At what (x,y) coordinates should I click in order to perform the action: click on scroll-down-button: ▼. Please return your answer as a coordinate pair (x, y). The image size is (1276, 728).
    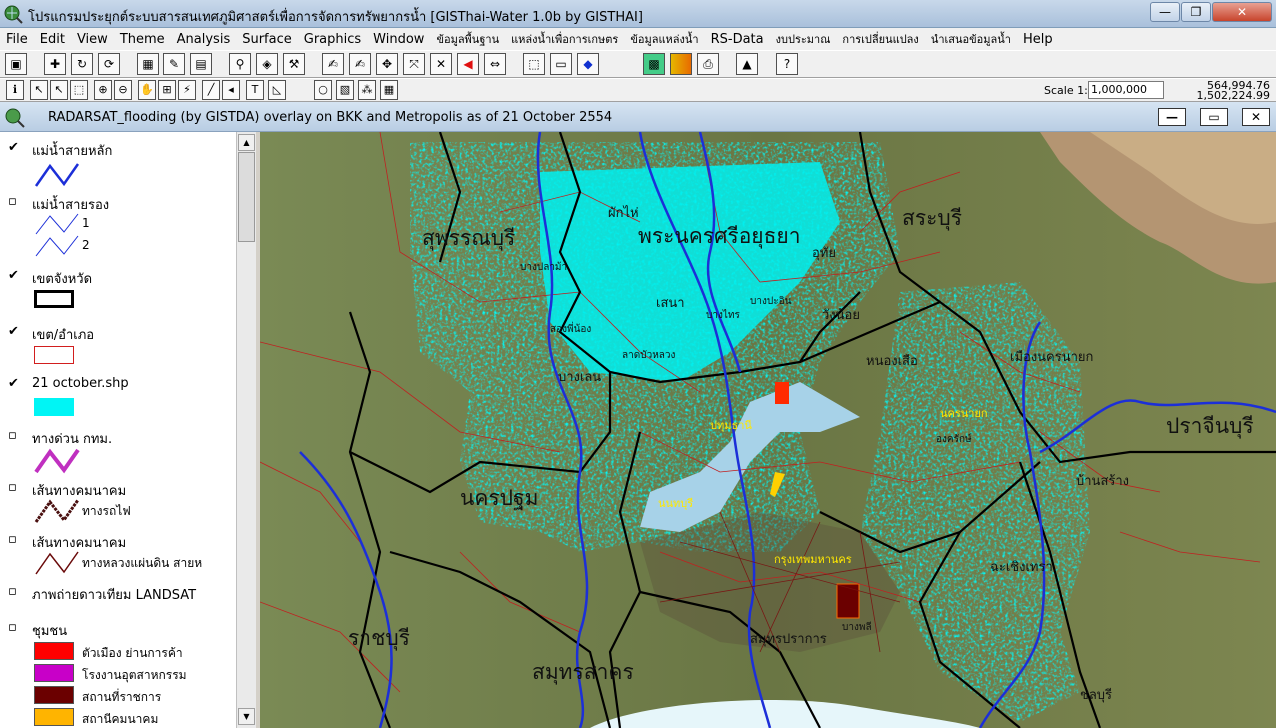
    Looking at the image, I should click on (246, 716).